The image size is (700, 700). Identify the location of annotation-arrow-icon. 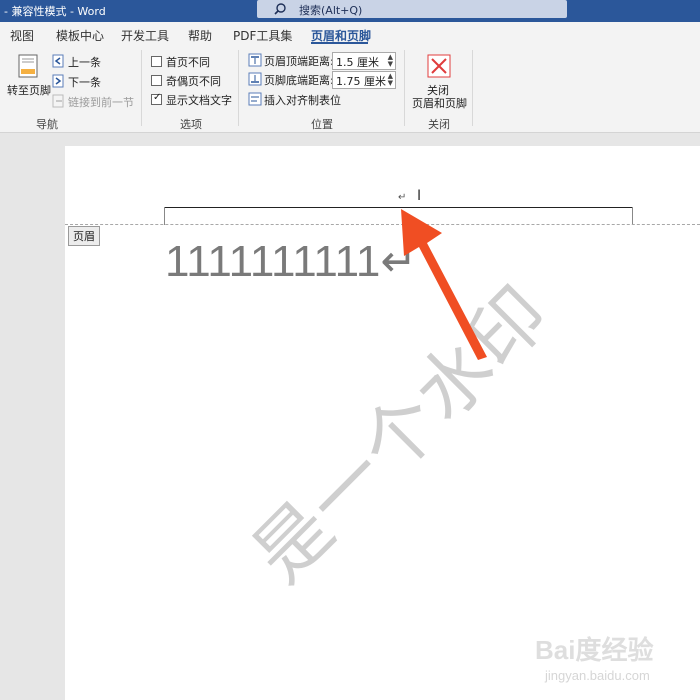
(444, 284).